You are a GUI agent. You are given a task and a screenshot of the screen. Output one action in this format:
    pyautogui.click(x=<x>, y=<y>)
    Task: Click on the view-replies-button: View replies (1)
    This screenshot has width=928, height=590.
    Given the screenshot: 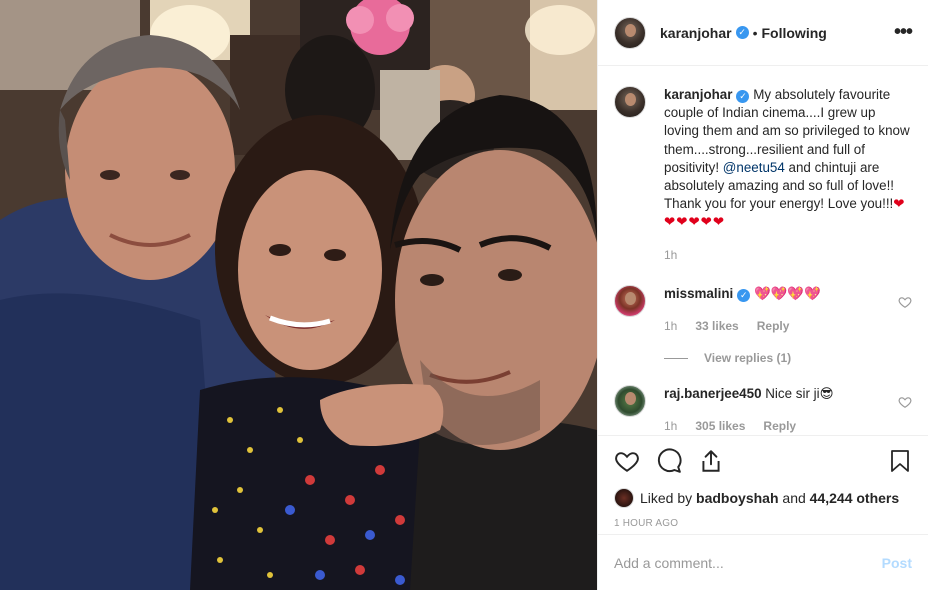 What is the action you would take?
    pyautogui.click(x=788, y=358)
    